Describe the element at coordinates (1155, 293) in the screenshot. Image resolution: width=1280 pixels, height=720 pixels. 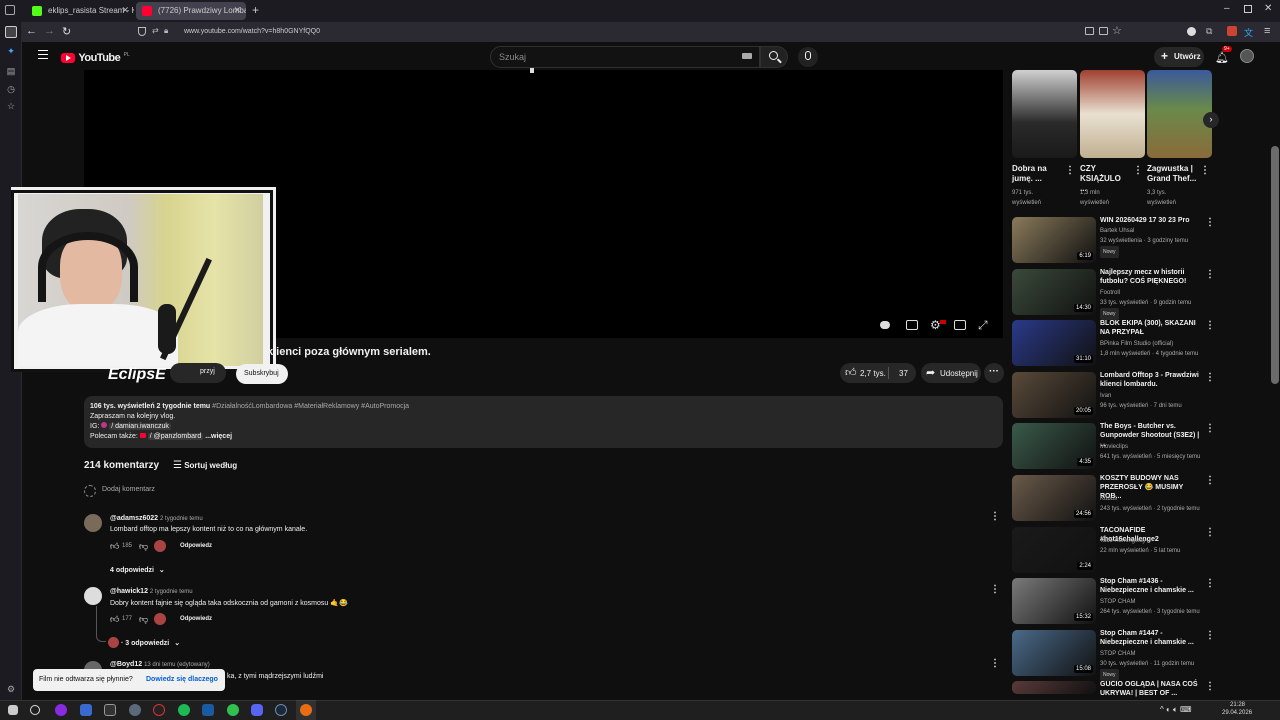
I see `recommendation-channel: Footroll` at that location.